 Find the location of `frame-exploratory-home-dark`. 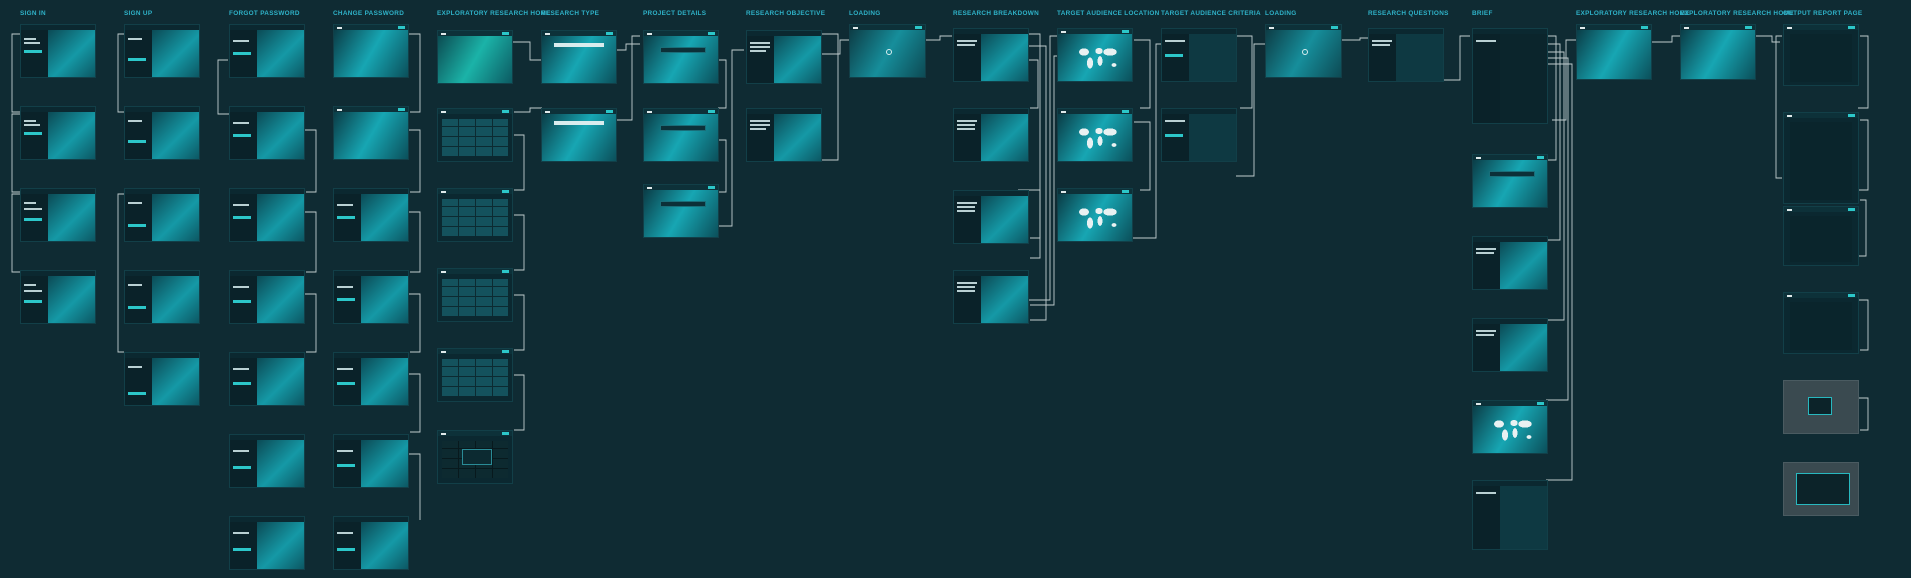

frame-exploratory-home-dark is located at coordinates (475, 457).